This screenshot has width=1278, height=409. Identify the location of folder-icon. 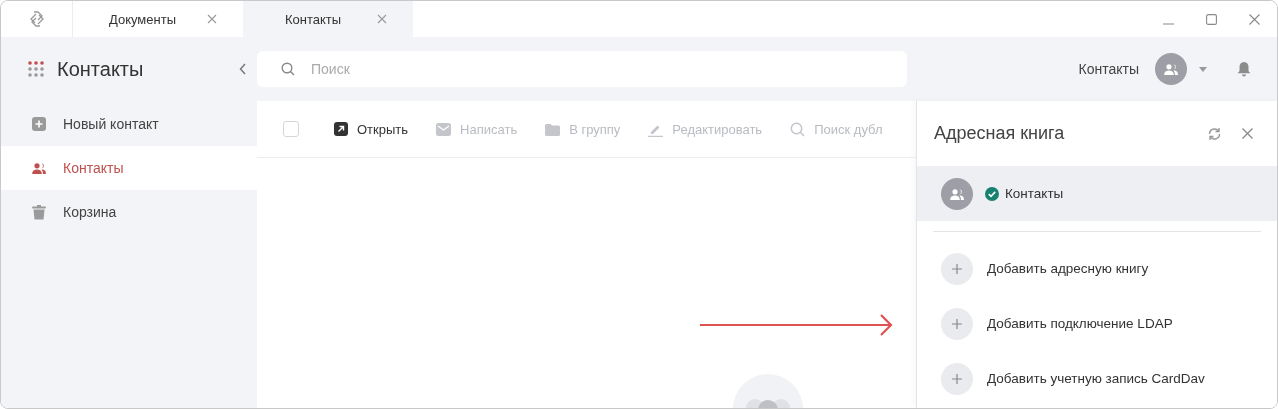
(553, 129).